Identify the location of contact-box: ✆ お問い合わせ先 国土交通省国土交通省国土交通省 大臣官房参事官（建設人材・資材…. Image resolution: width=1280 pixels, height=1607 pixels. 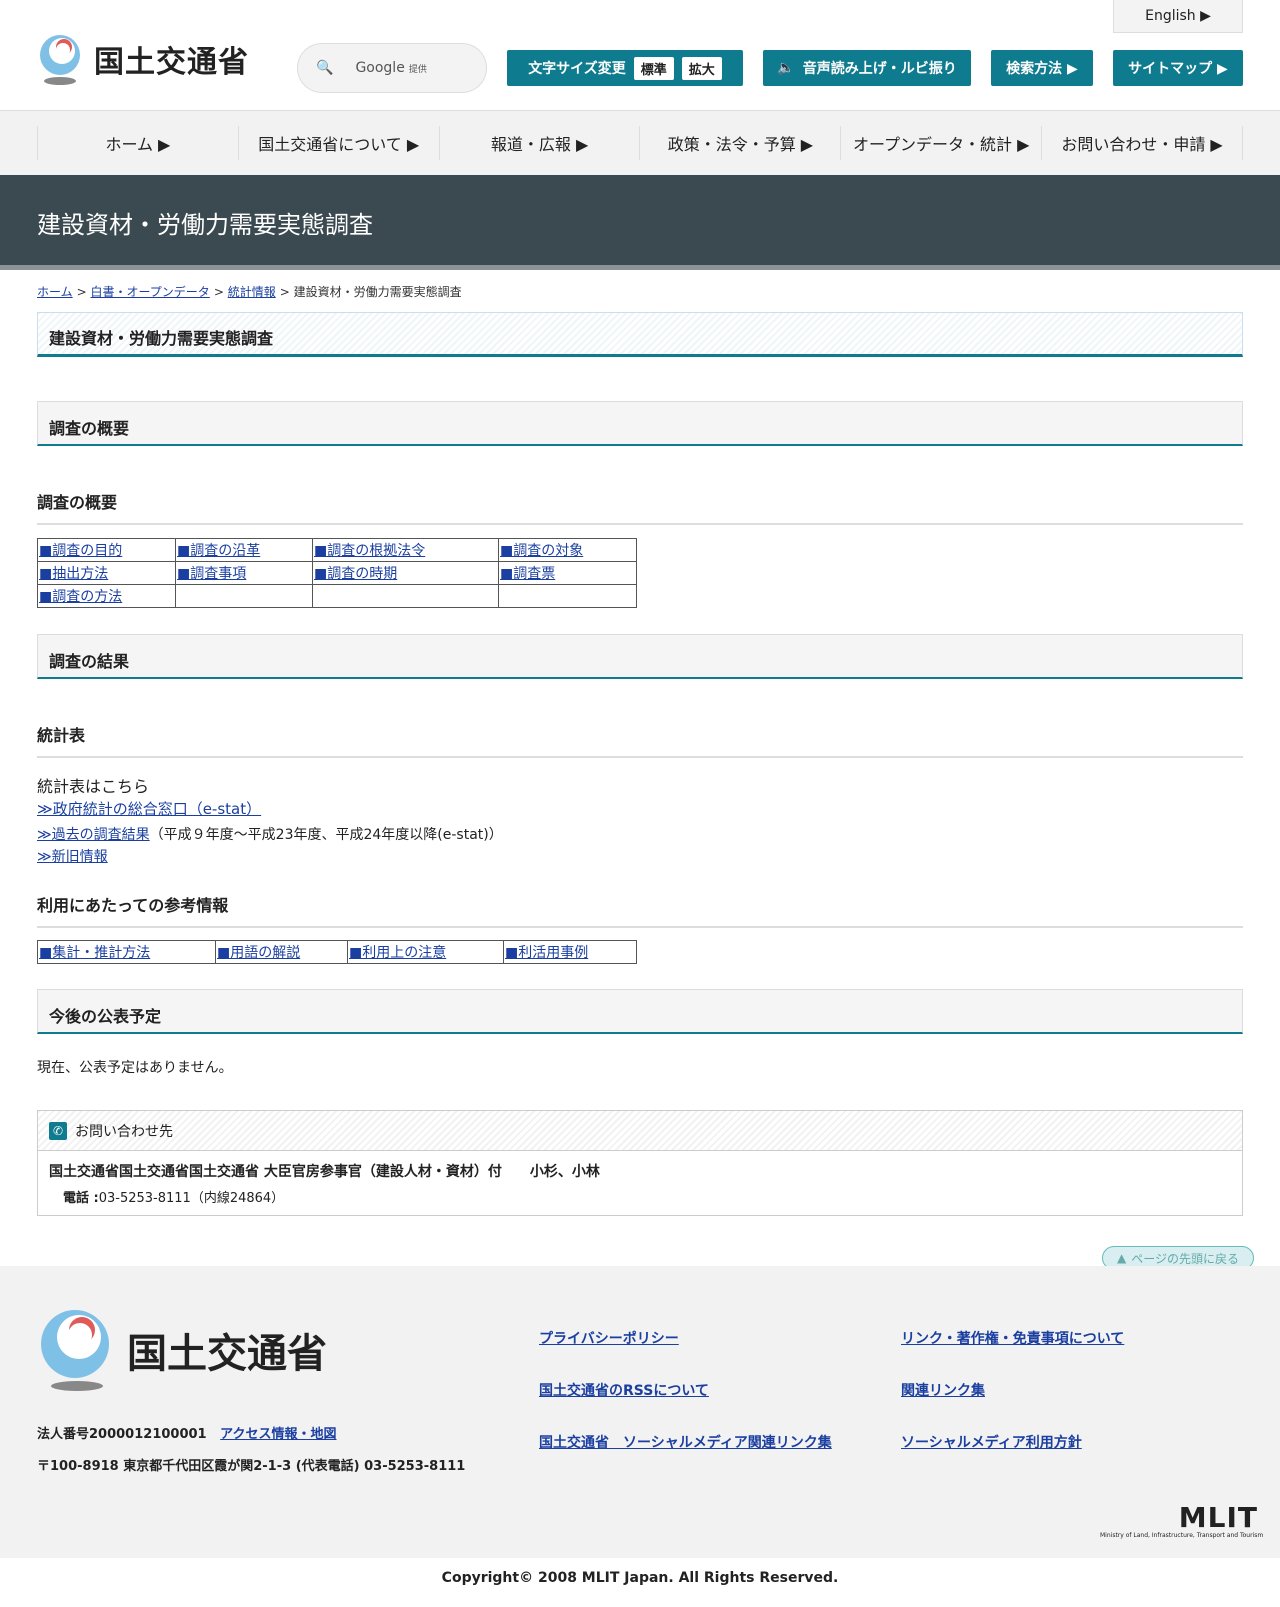
(640, 1163).